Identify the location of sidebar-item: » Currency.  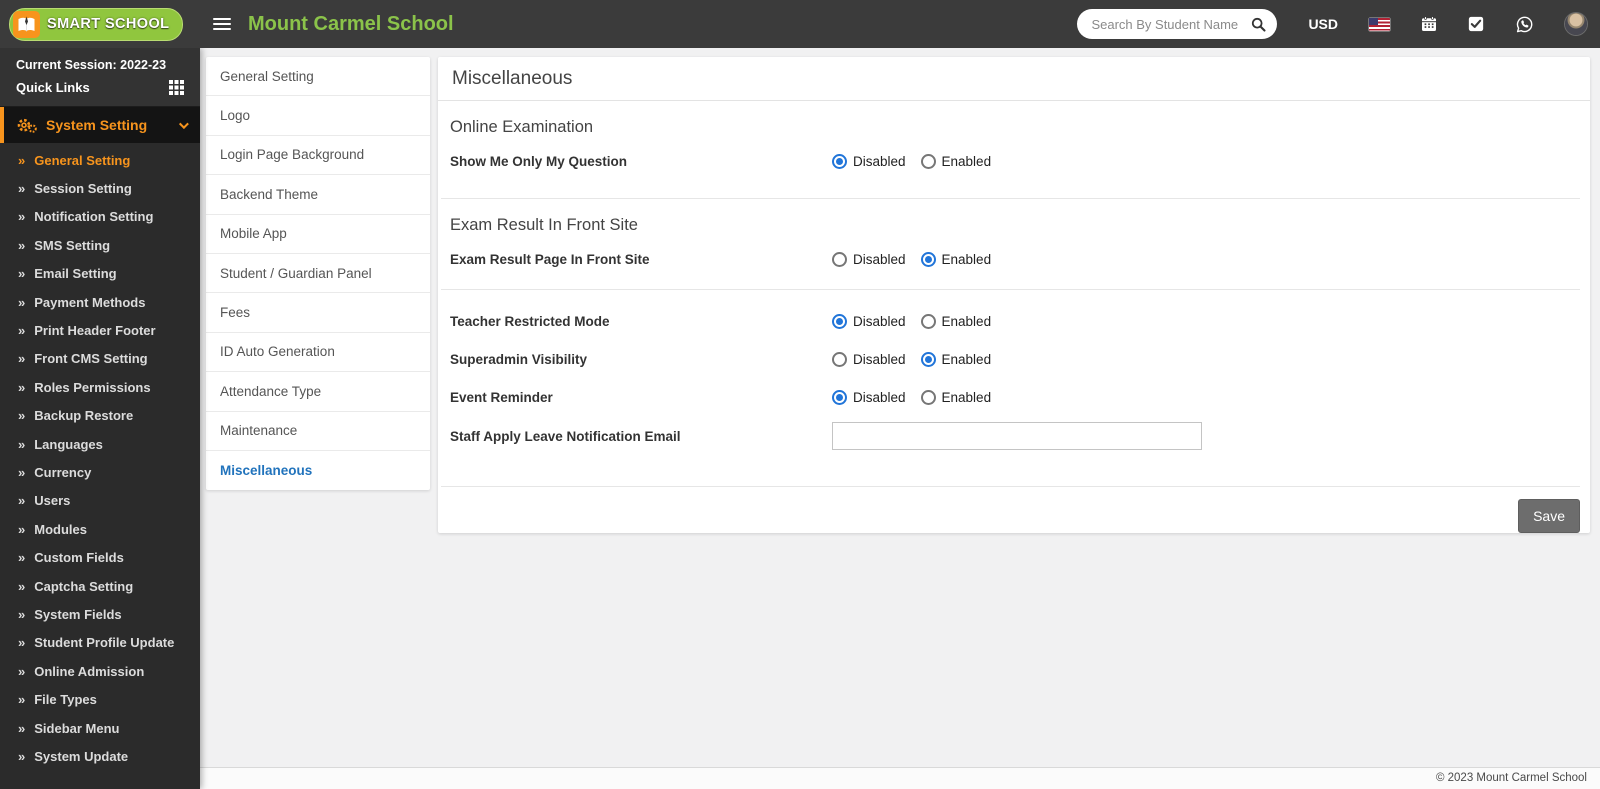
(100, 472).